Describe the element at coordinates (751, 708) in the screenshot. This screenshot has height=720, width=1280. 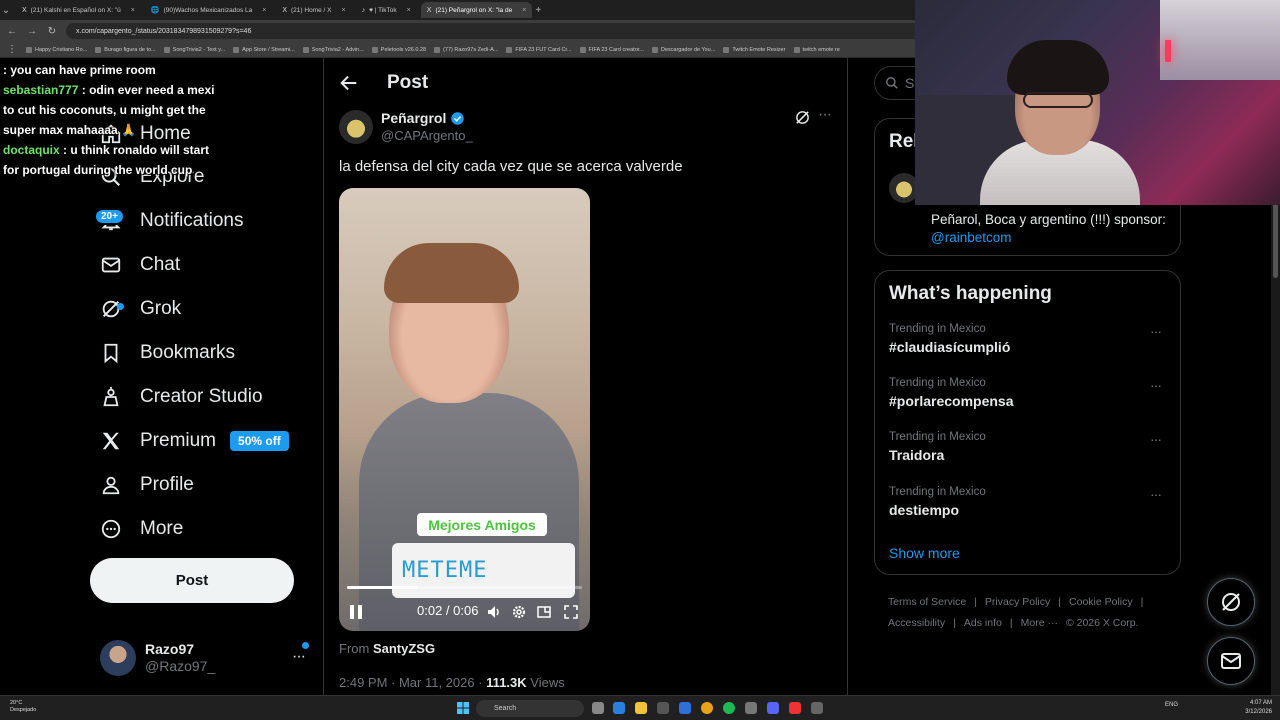
I see `obs-icon` at that location.